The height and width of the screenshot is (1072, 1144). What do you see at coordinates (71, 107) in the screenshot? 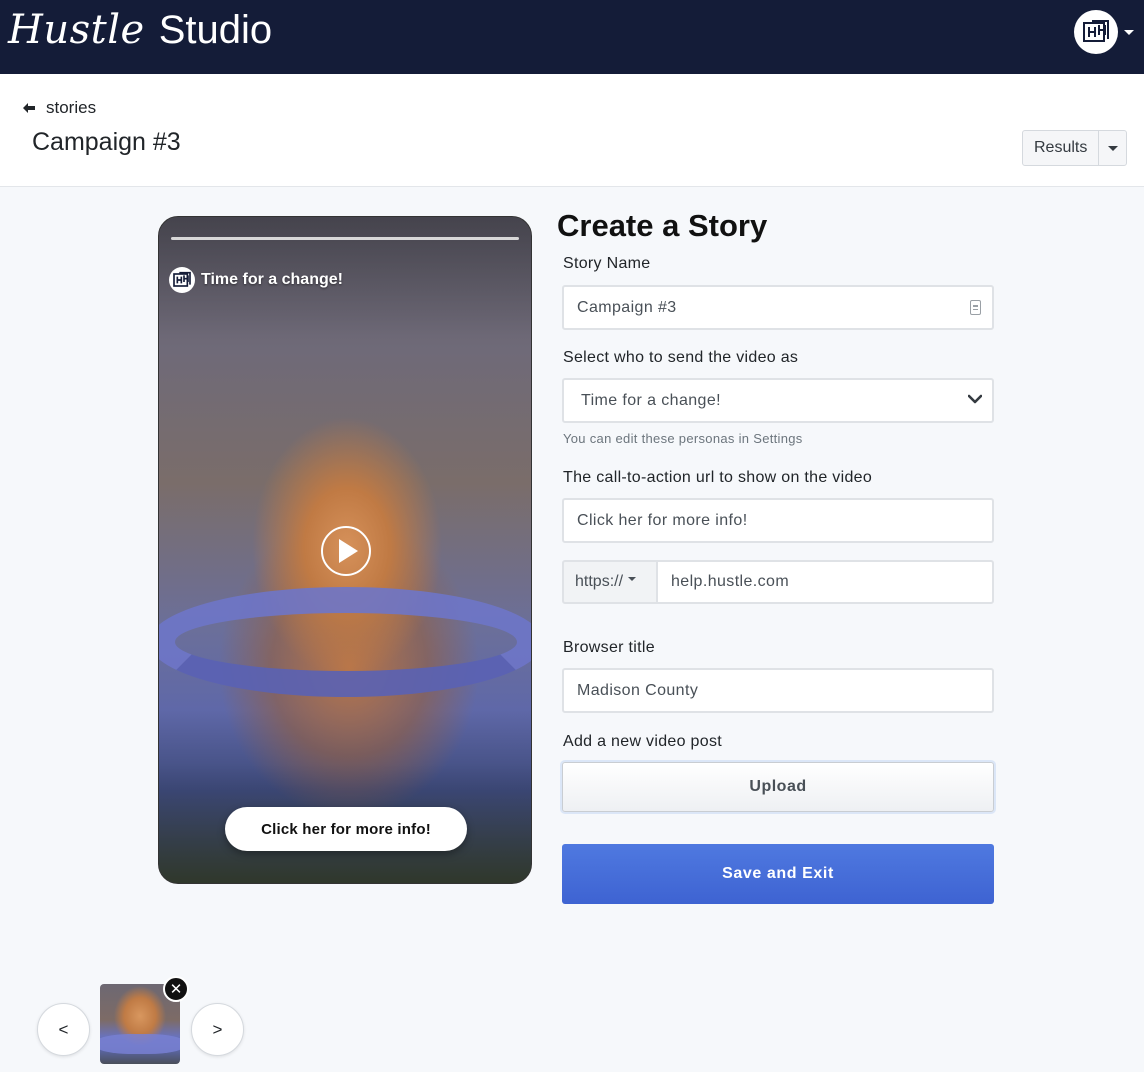
I see `back-label: stories` at bounding box center [71, 107].